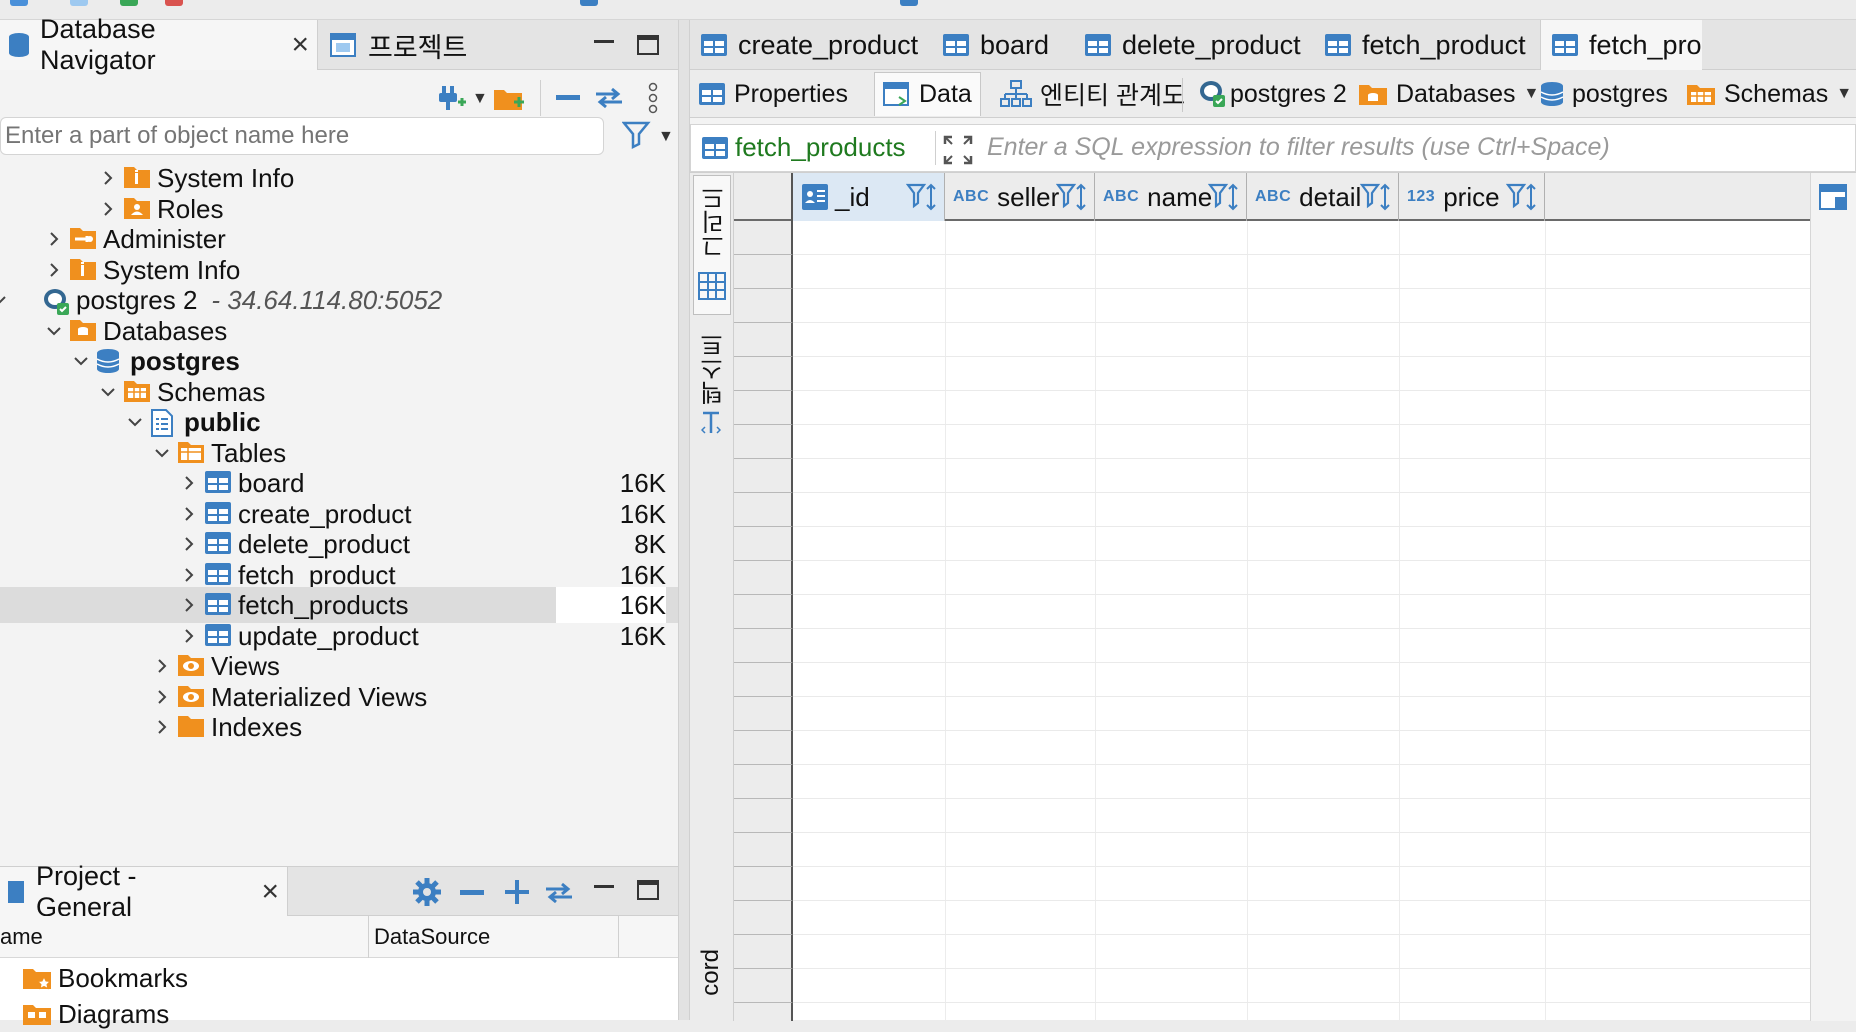 The height and width of the screenshot is (1032, 1856). I want to click on column-header-datasource: DataSource, so click(432, 937).